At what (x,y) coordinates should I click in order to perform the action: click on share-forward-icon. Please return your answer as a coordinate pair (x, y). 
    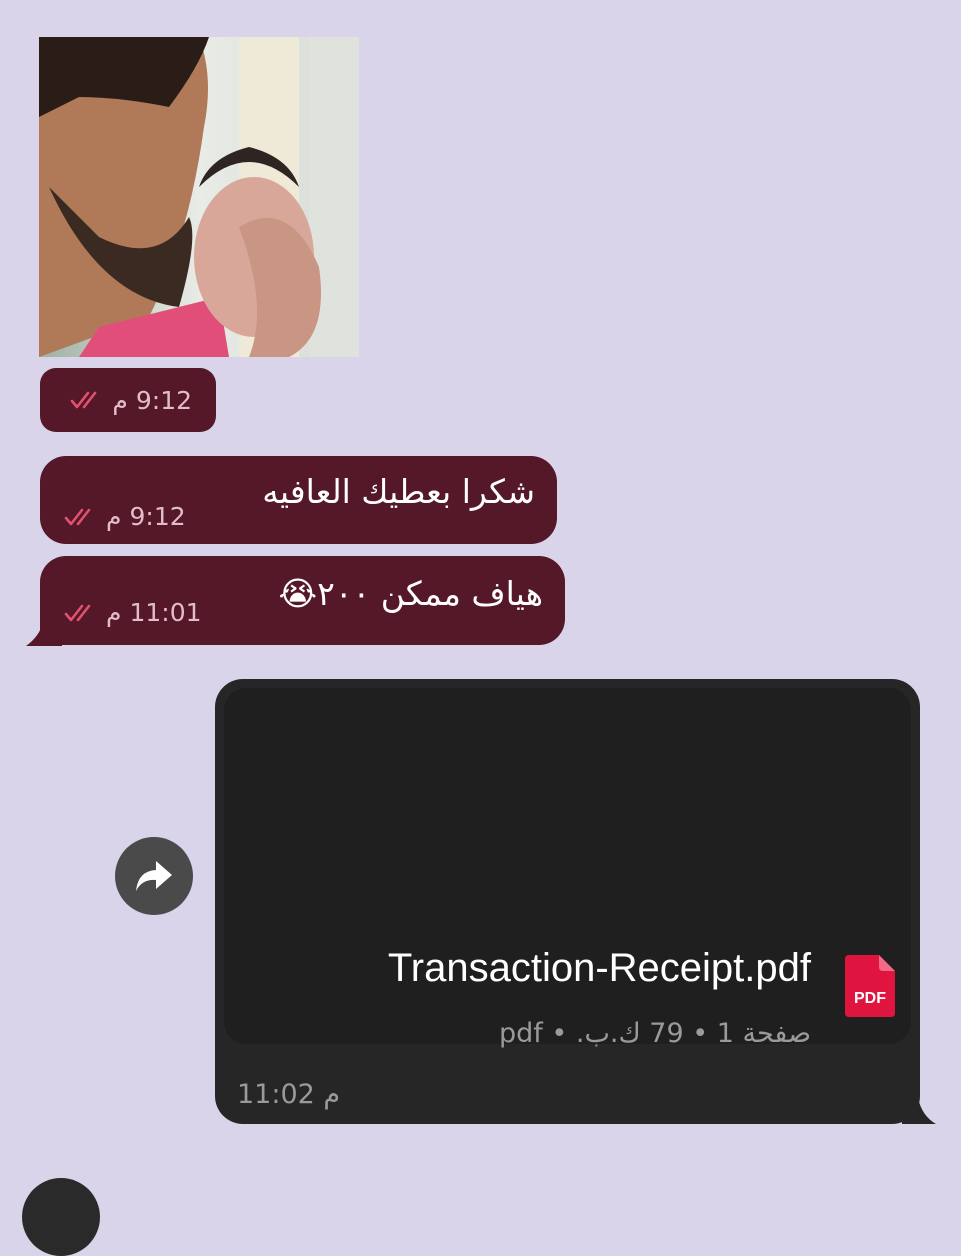
    Looking at the image, I should click on (154, 876).